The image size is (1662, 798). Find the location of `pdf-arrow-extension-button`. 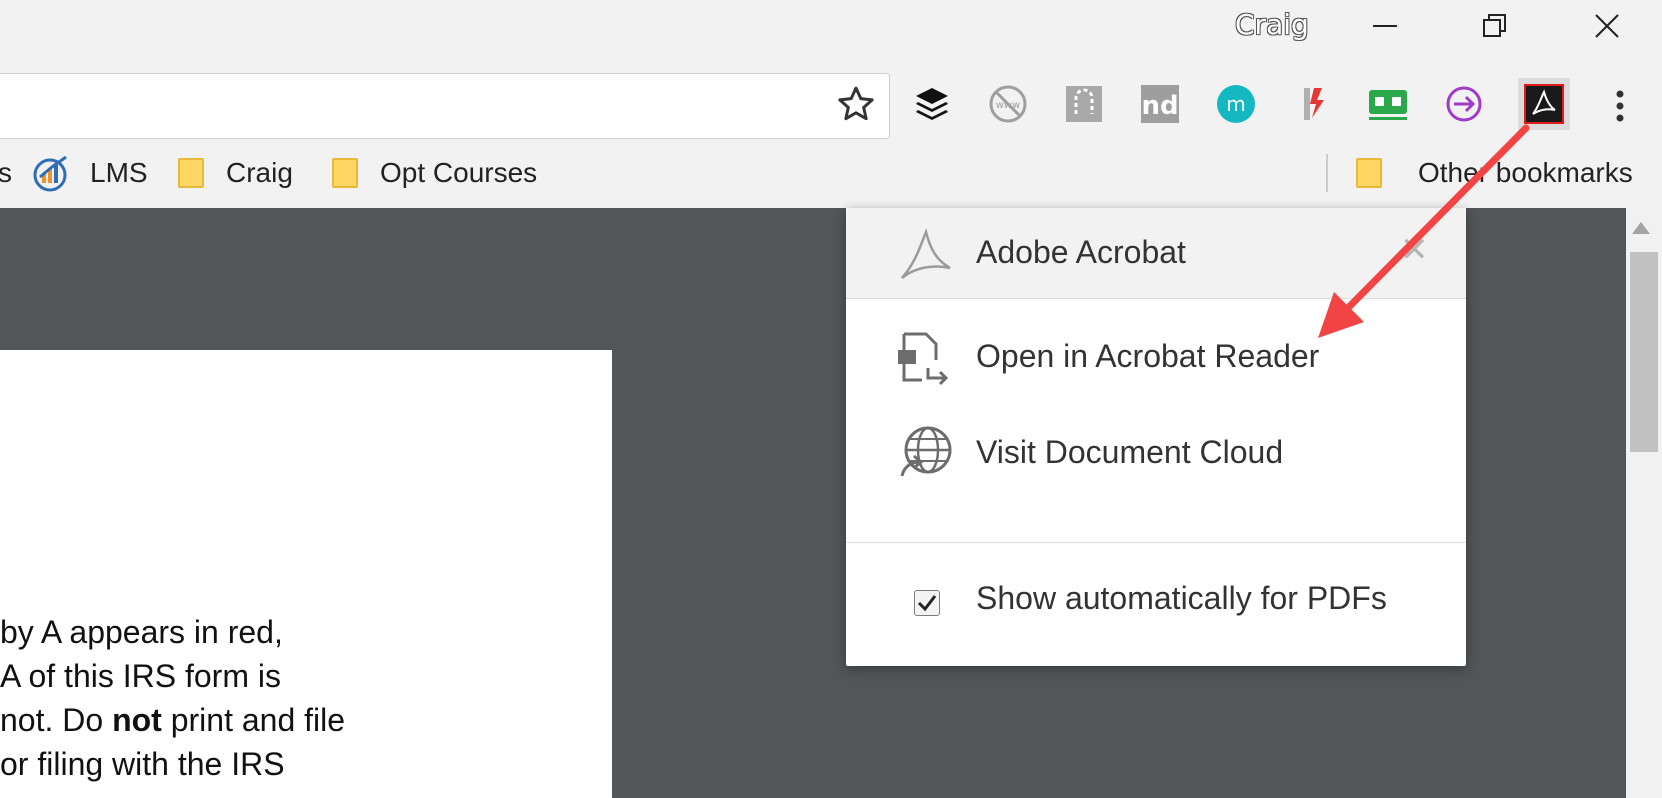

pdf-arrow-extension-button is located at coordinates (1464, 104).